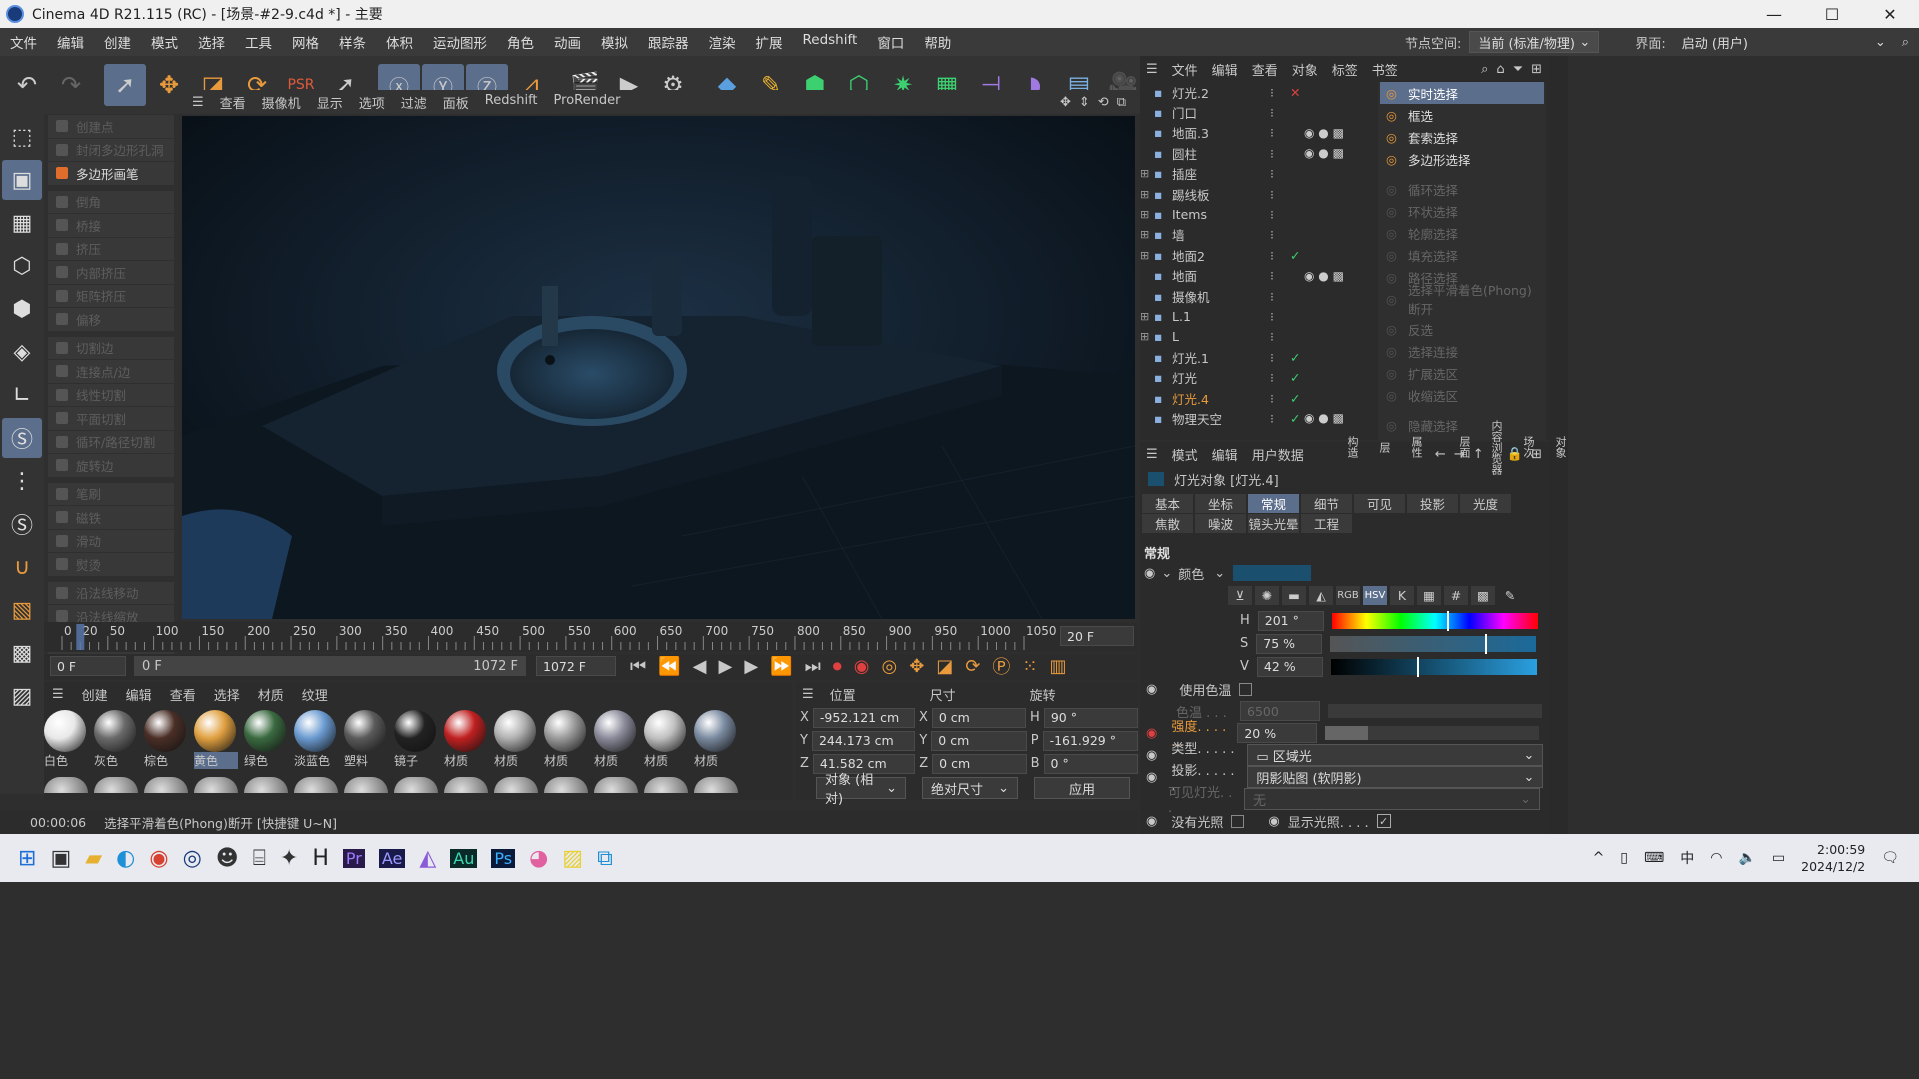 The image size is (1919, 1079). I want to click on rotation-field: 0 °, so click(1090, 763).